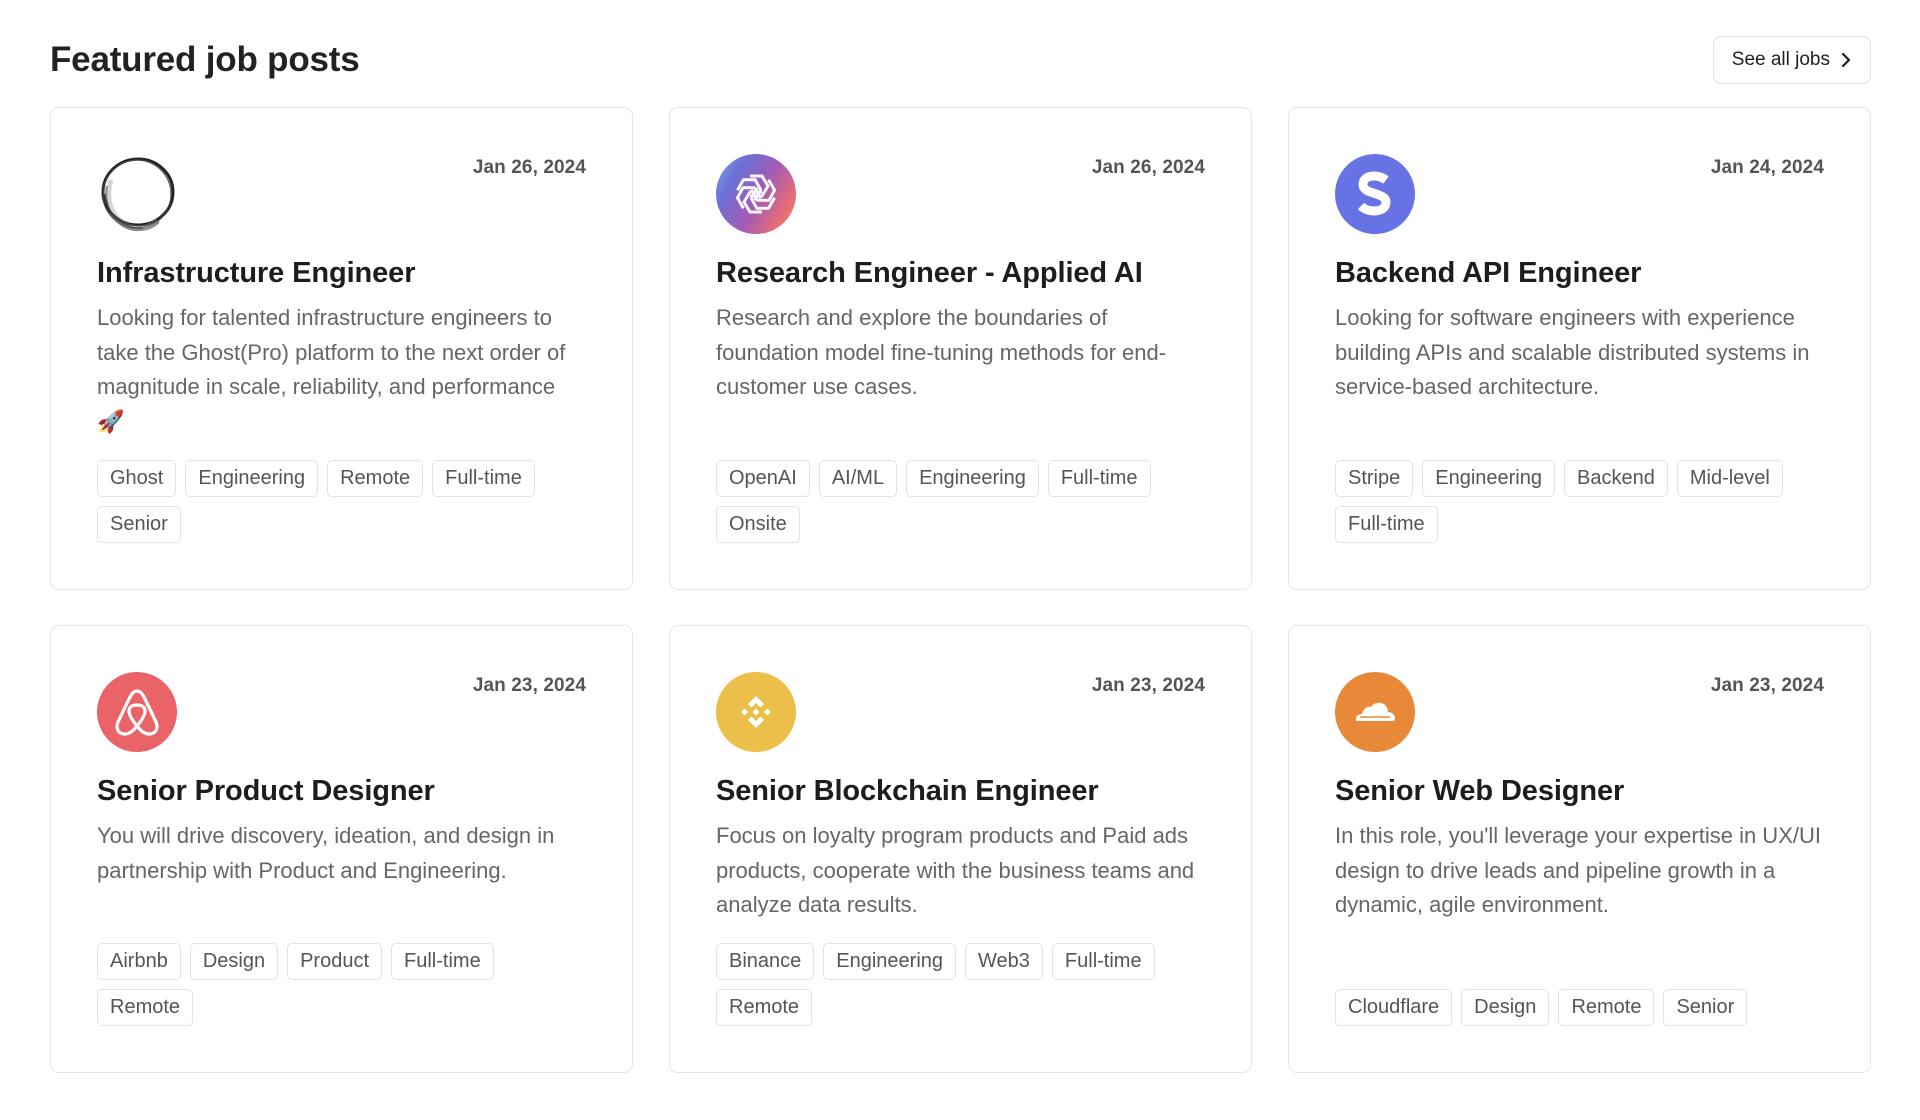 This screenshot has width=1920, height=1120. I want to click on job-title: Research Engineer - Applied AI, so click(960, 273).